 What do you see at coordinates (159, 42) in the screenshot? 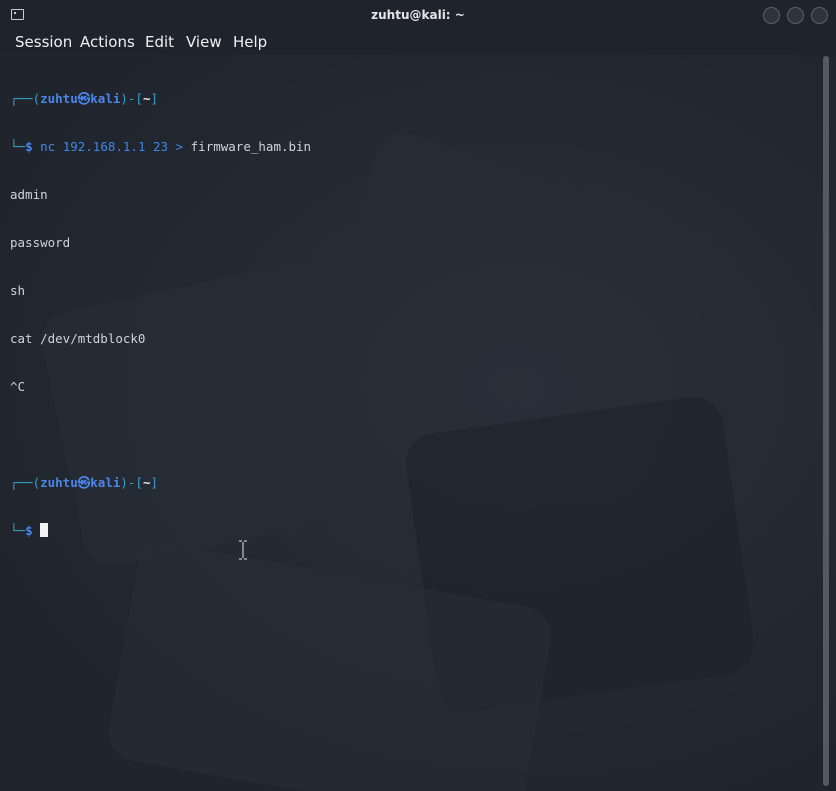
I see `menu-edit: Edit` at bounding box center [159, 42].